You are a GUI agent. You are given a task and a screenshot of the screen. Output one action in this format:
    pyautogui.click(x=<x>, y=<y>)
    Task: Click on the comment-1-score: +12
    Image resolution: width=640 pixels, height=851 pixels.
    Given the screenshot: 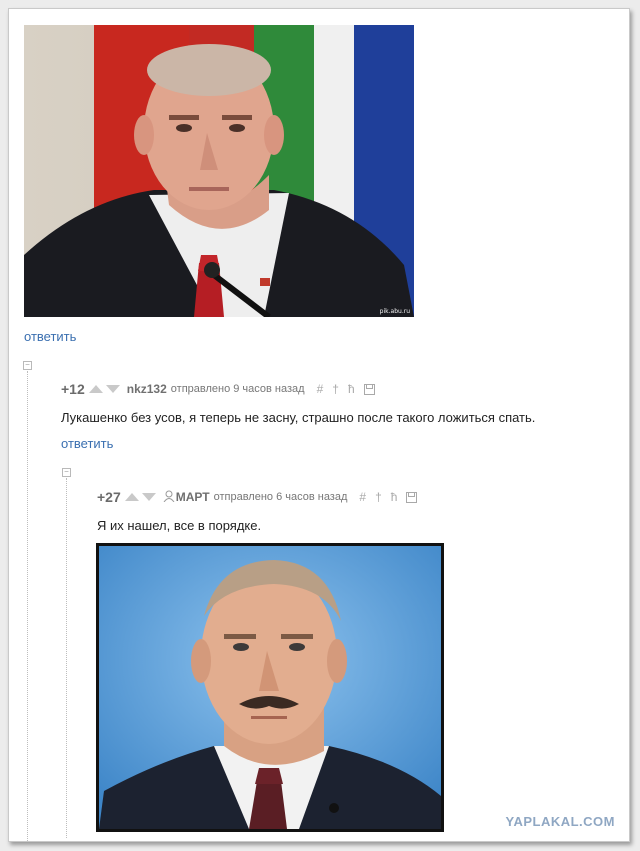 What is the action you would take?
    pyautogui.click(x=73, y=389)
    